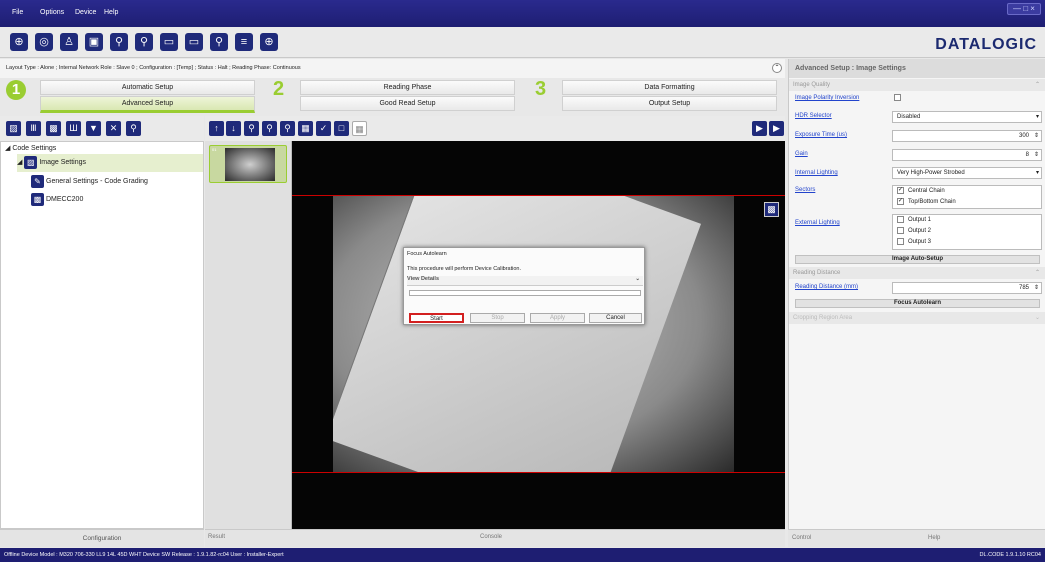 The width and height of the screenshot is (1045, 562). What do you see at coordinates (813, 116) in the screenshot?
I see `hdr-selector-link: HDR Selector` at bounding box center [813, 116].